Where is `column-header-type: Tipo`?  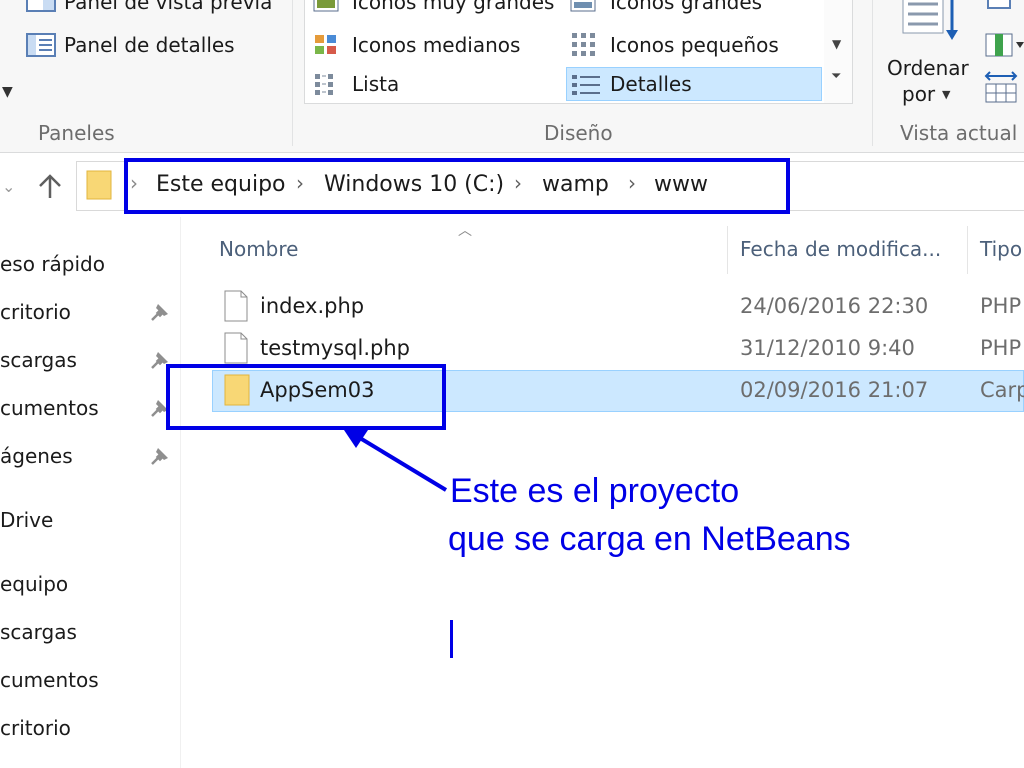
column-header-type: Tipo is located at coordinates (1001, 249).